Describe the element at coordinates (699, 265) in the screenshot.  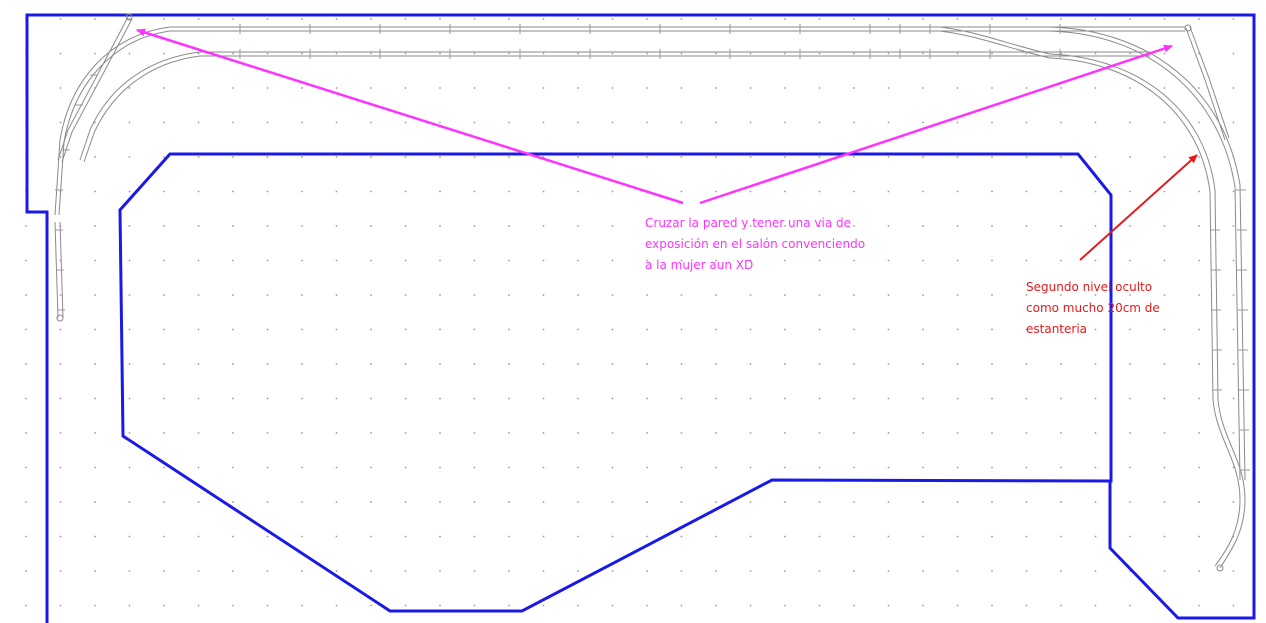
I see `magenta-annotation-line-3: a la mujer aun XD` at that location.